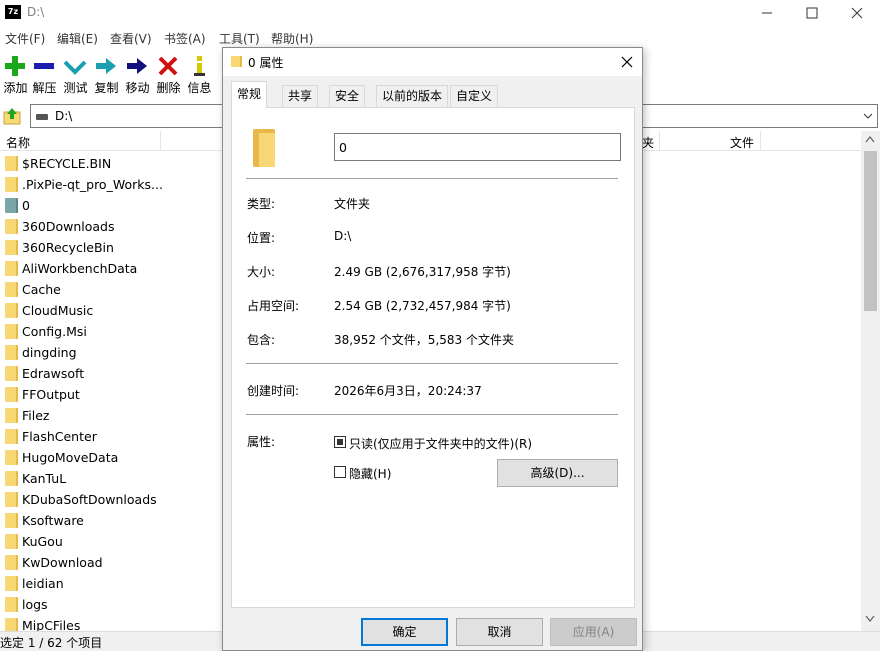 The image size is (880, 651). What do you see at coordinates (18, 142) in the screenshot?
I see `column-name: 名称` at bounding box center [18, 142].